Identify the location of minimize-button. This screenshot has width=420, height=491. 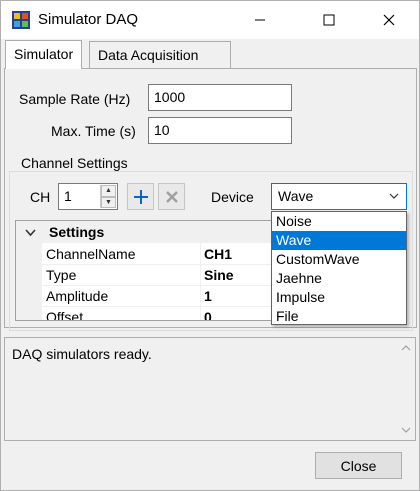
(260, 20).